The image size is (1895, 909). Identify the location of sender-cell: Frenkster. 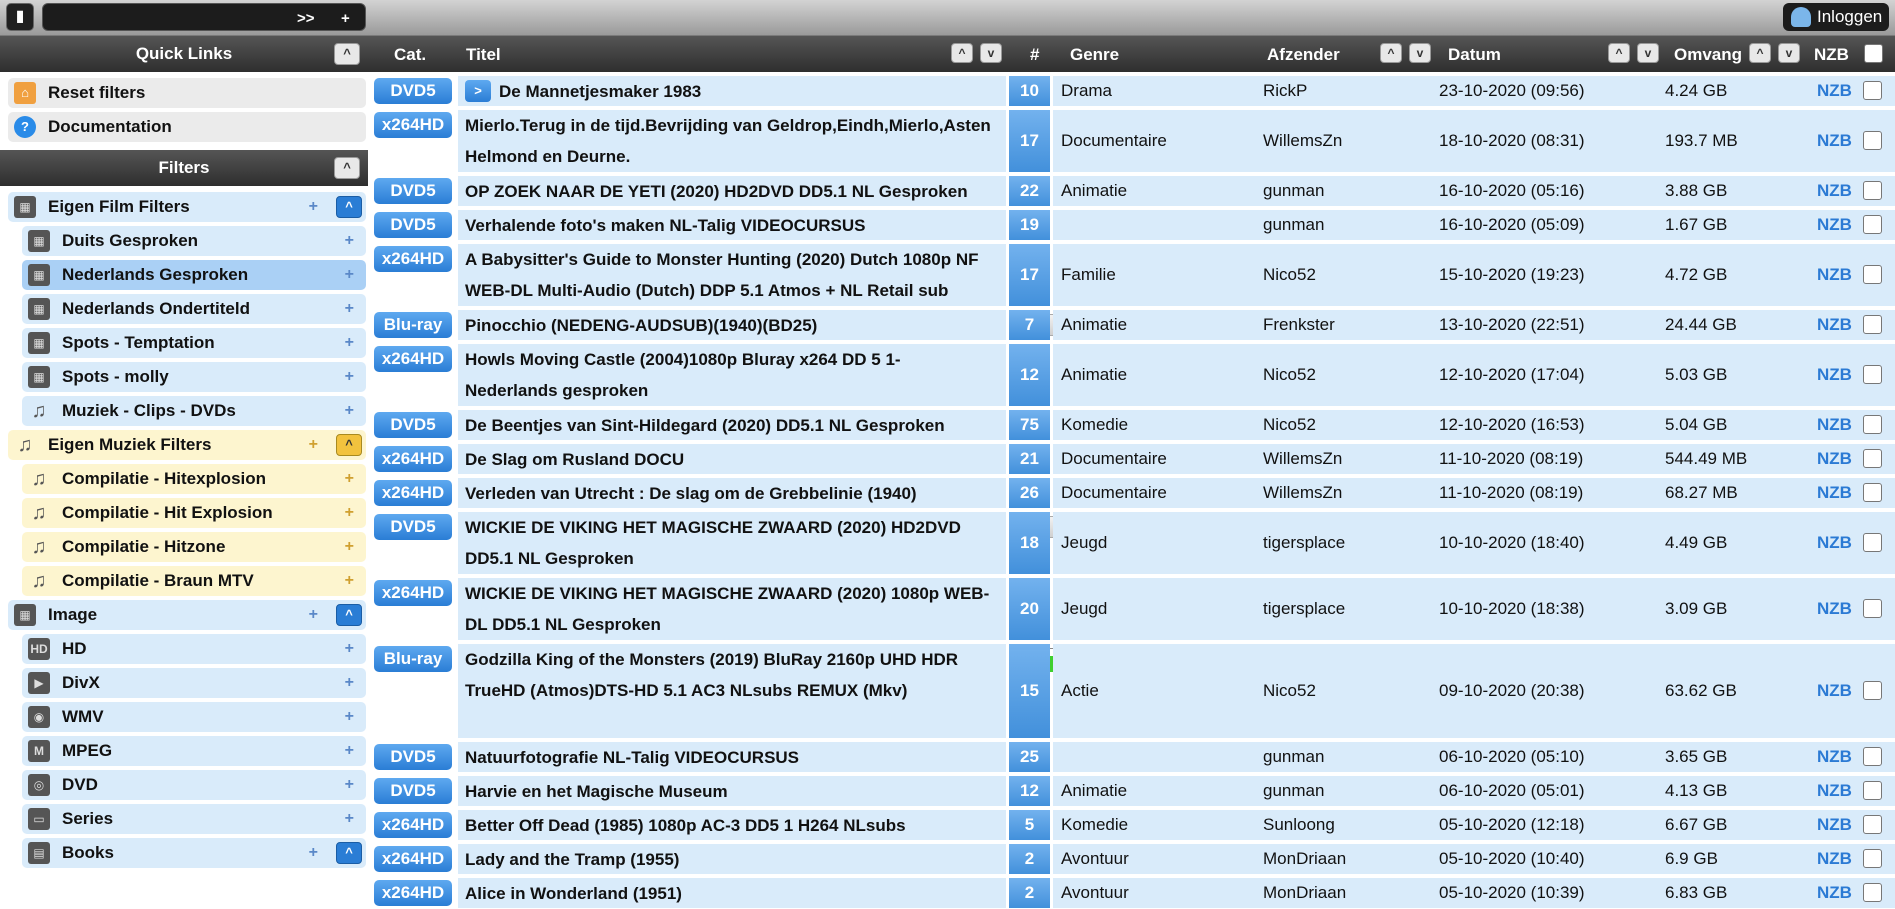
(1299, 325).